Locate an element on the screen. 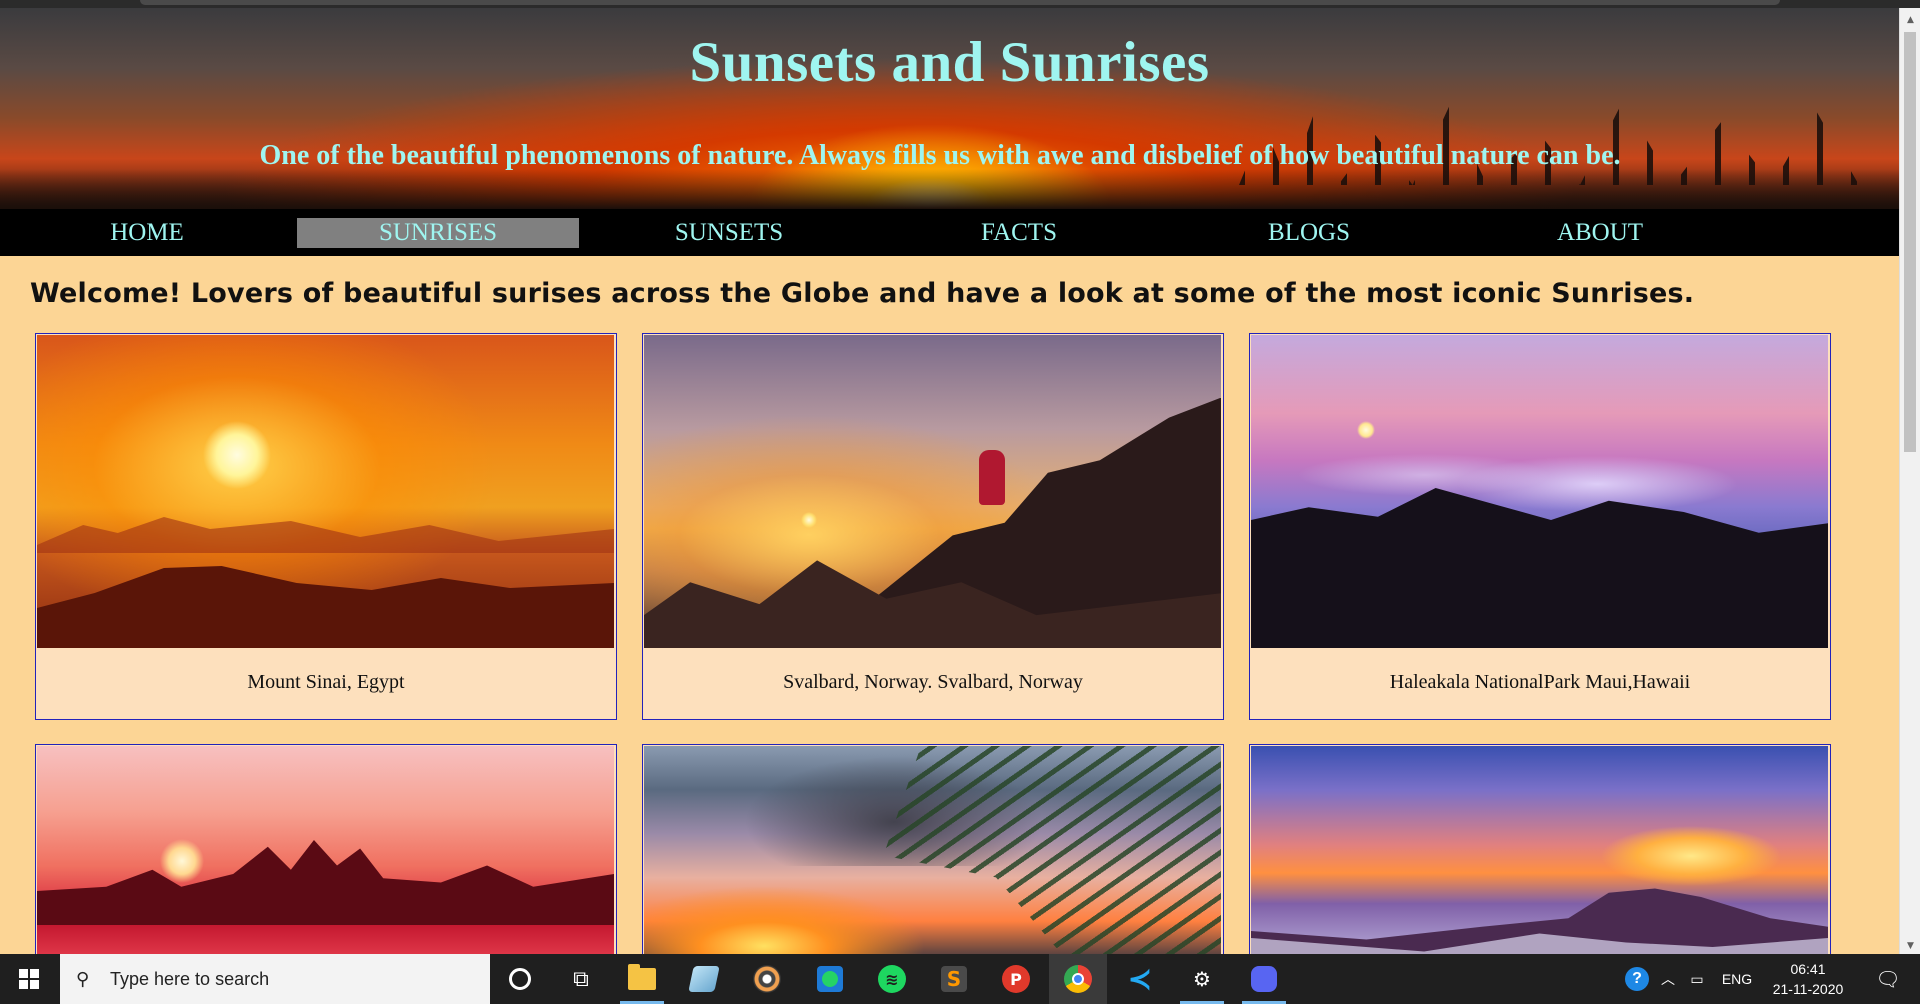 This screenshot has height=1004, width=1920. tray-chevron-up-icon: ︿ is located at coordinates (1668, 979).